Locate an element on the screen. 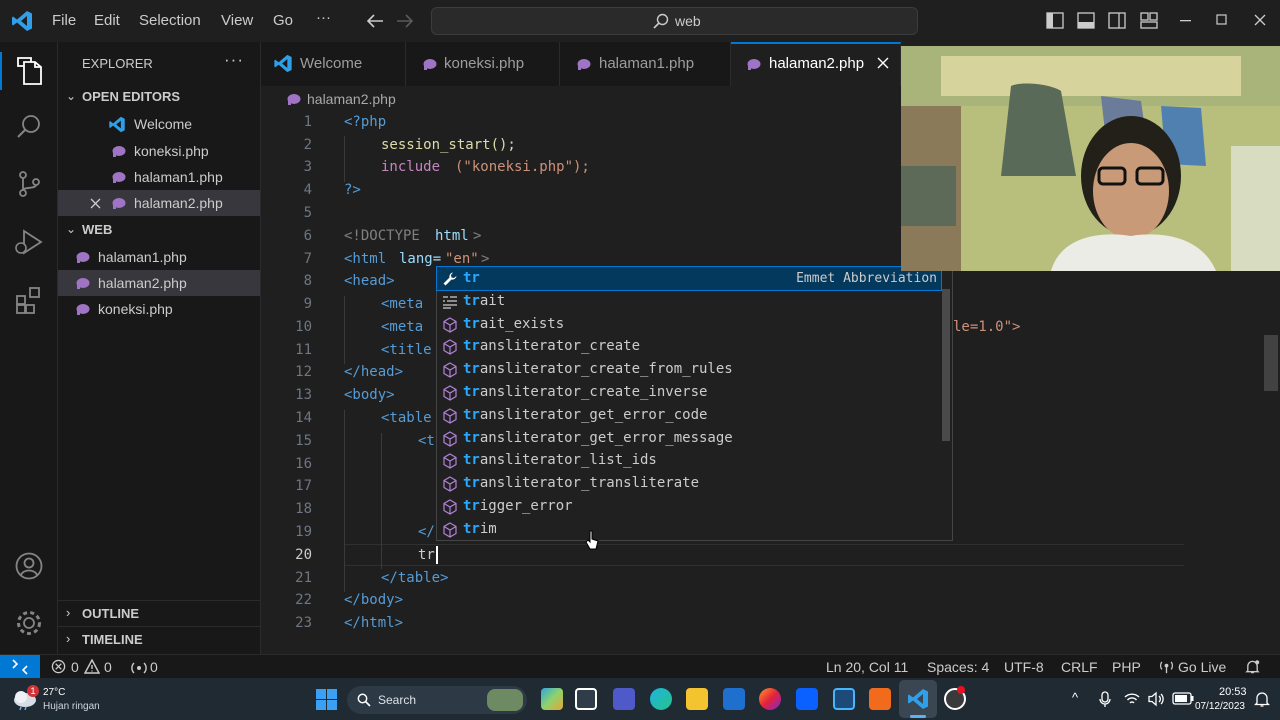 The width and height of the screenshot is (1280, 720). notification-center-icon is located at coordinates (1262, 699).